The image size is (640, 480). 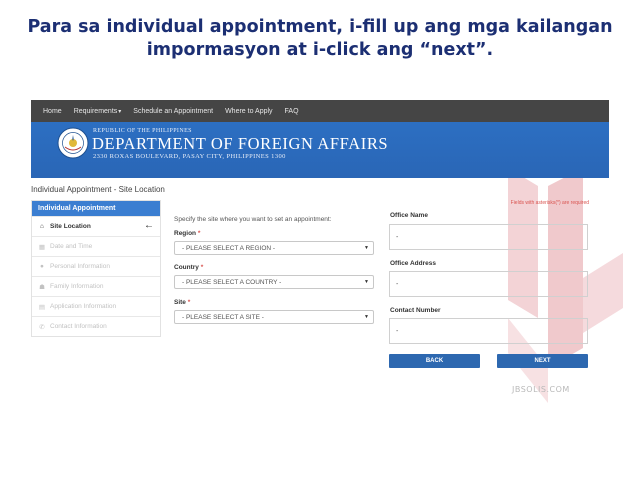 What do you see at coordinates (78, 326) in the screenshot?
I see `sidebar-item-label: Contact Information` at bounding box center [78, 326].